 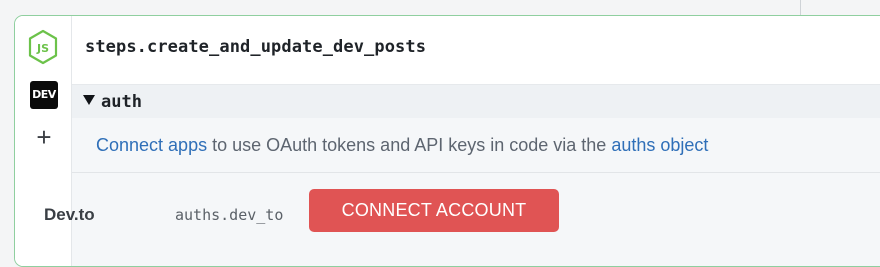 I want to click on auth-key: auths.dev_to, so click(x=229, y=215).